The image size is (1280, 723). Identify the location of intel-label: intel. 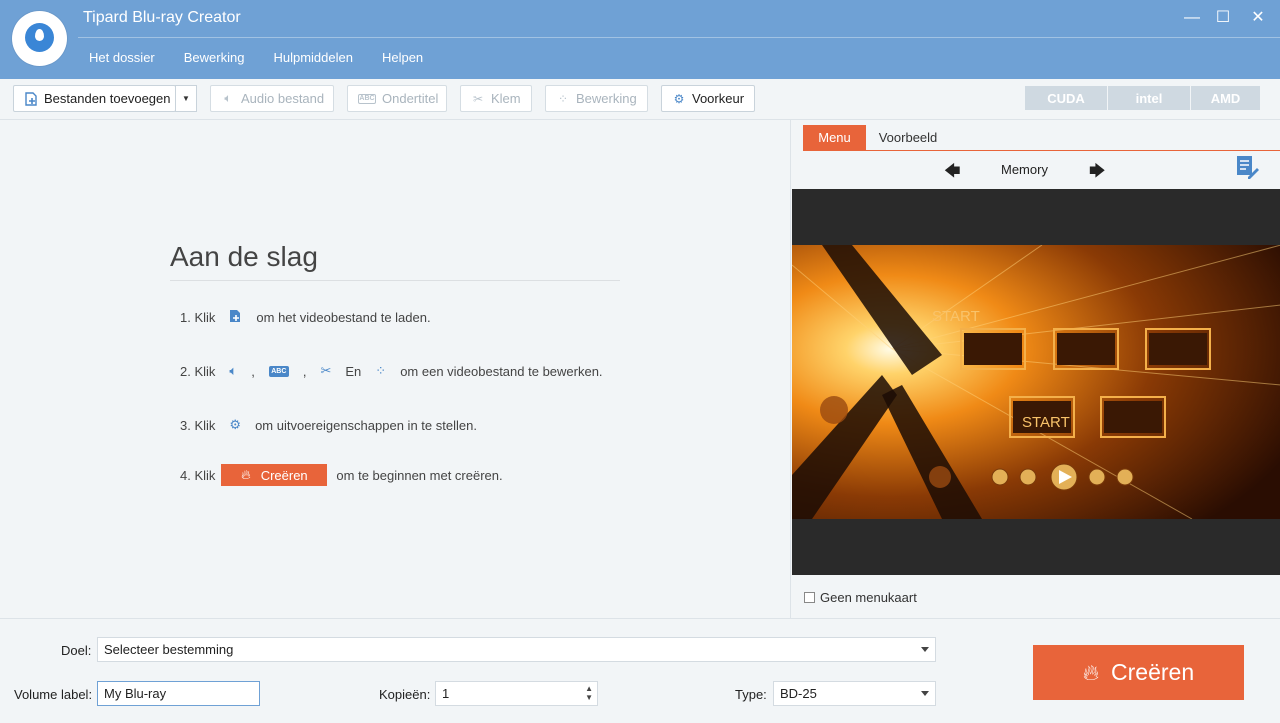
(1149, 98).